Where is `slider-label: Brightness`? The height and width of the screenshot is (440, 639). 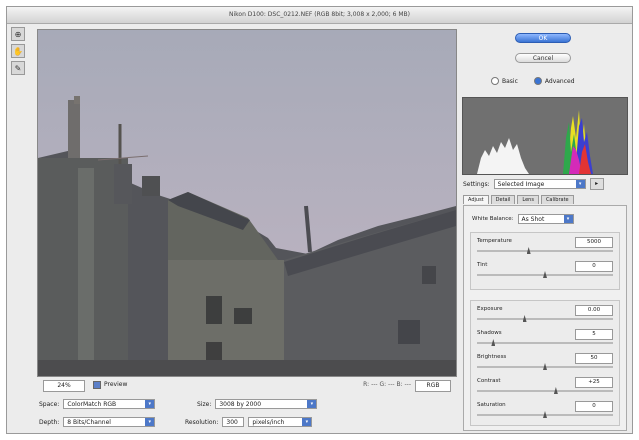
slider-label: Brightness is located at coordinates (492, 357).